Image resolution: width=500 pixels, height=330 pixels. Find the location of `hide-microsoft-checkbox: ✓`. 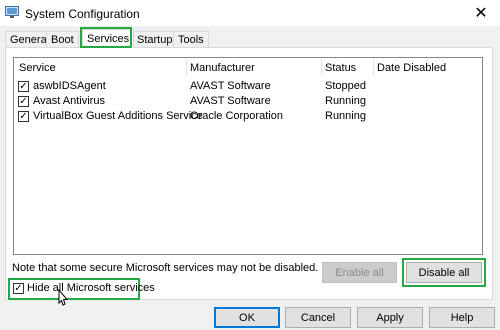

hide-microsoft-checkbox: ✓ is located at coordinates (18, 288).